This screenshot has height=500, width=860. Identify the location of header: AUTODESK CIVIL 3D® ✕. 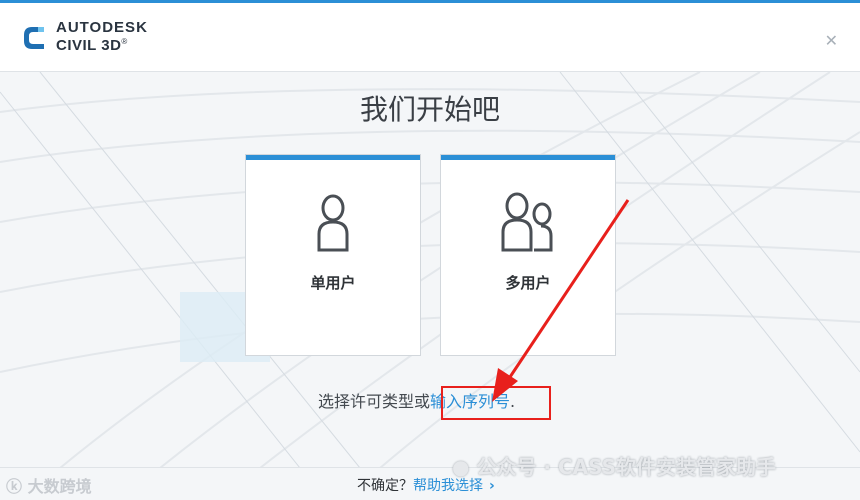
(430, 37).